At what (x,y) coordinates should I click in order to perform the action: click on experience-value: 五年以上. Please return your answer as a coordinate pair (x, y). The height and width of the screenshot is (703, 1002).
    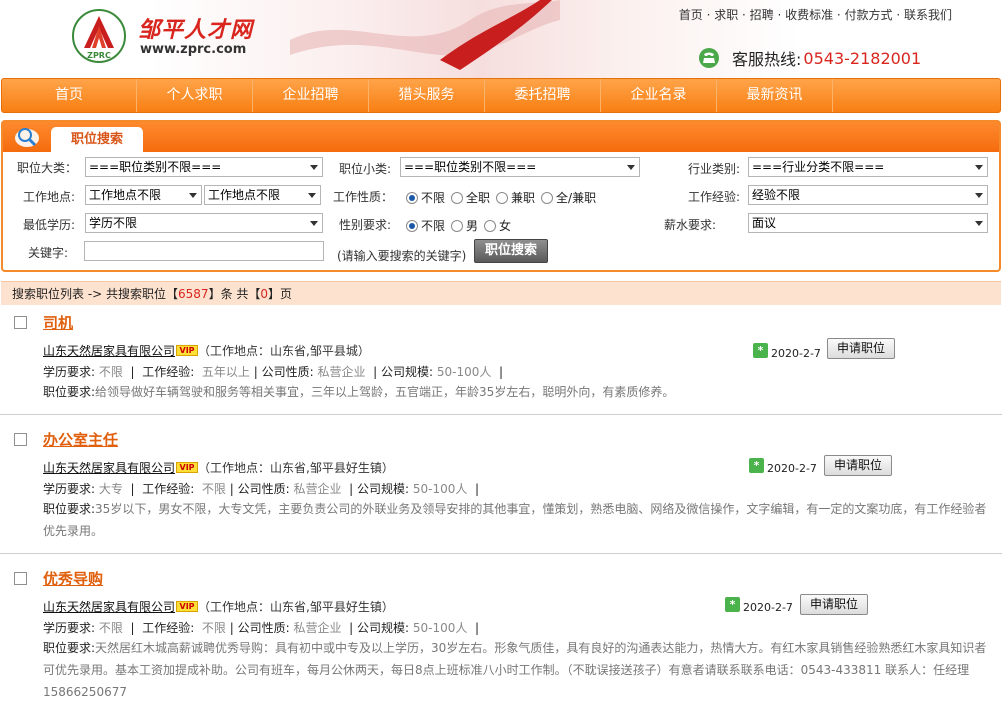
    Looking at the image, I should click on (225, 372).